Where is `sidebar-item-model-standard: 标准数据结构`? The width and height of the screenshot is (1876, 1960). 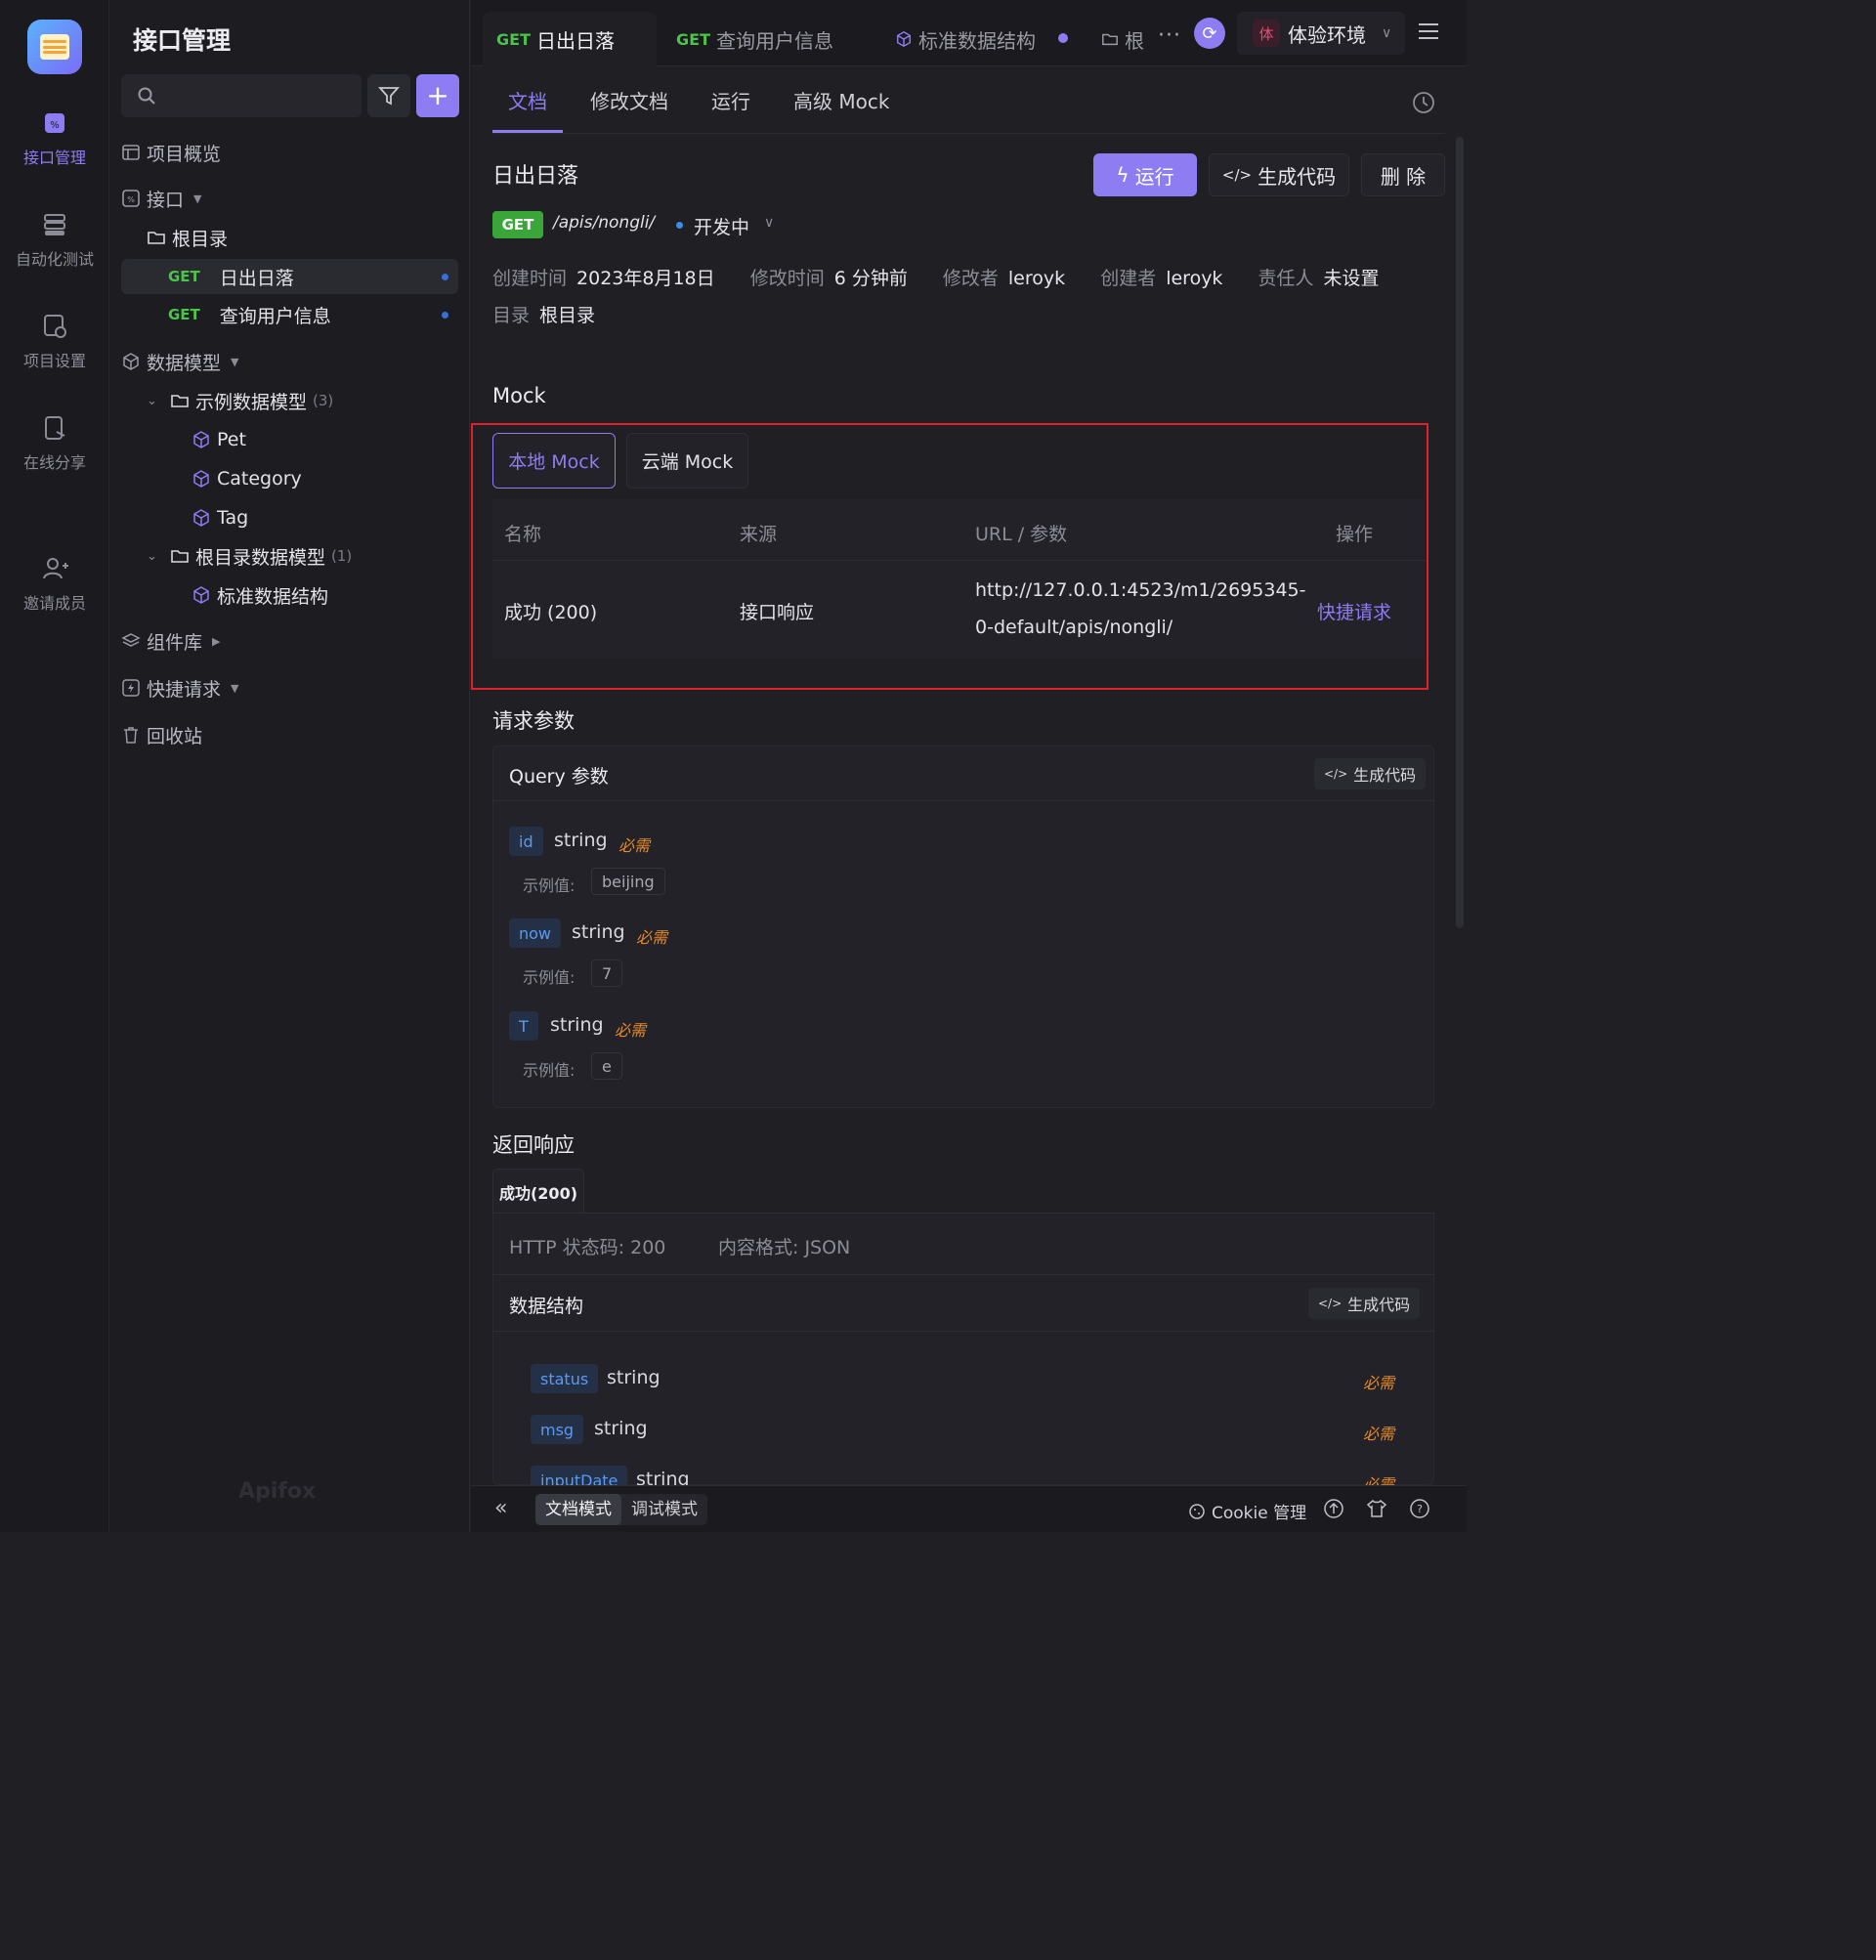
sidebar-item-model-standard: 标准数据结构 is located at coordinates (325, 595).